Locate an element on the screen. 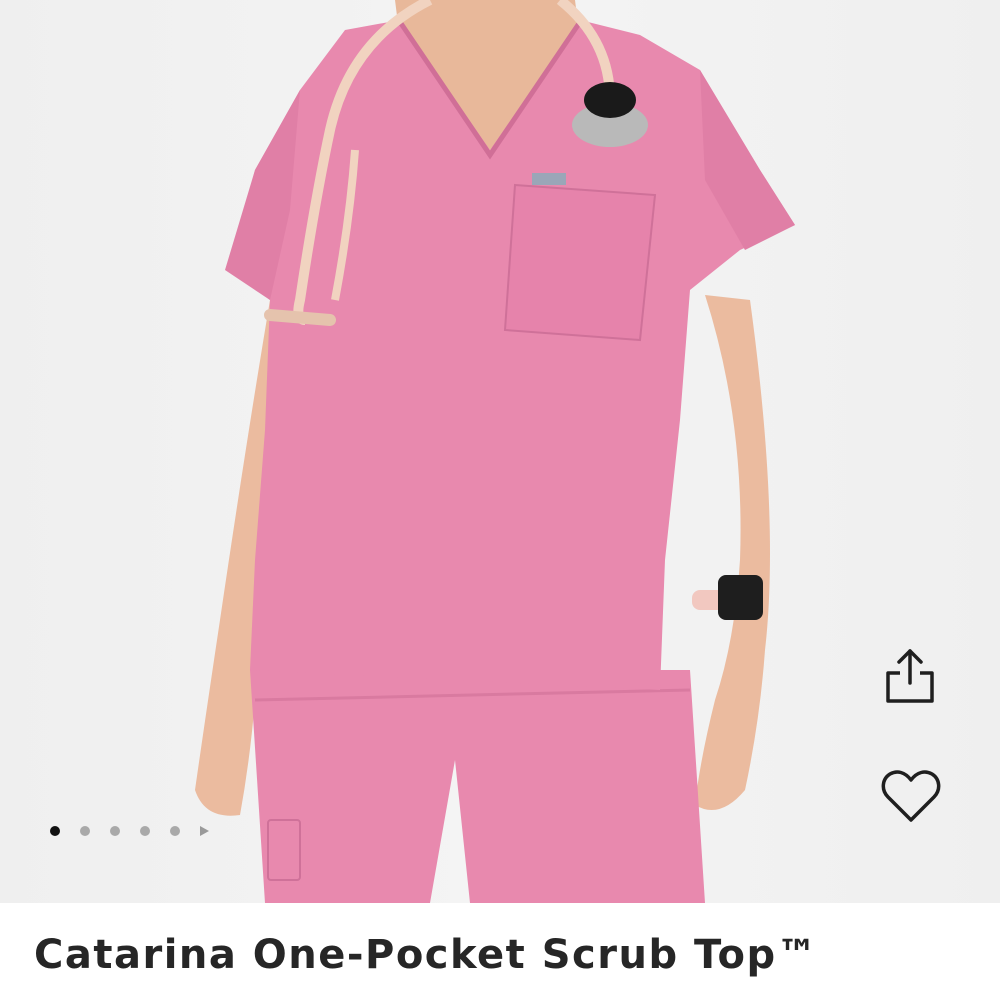  share-icon is located at coordinates (910, 676).